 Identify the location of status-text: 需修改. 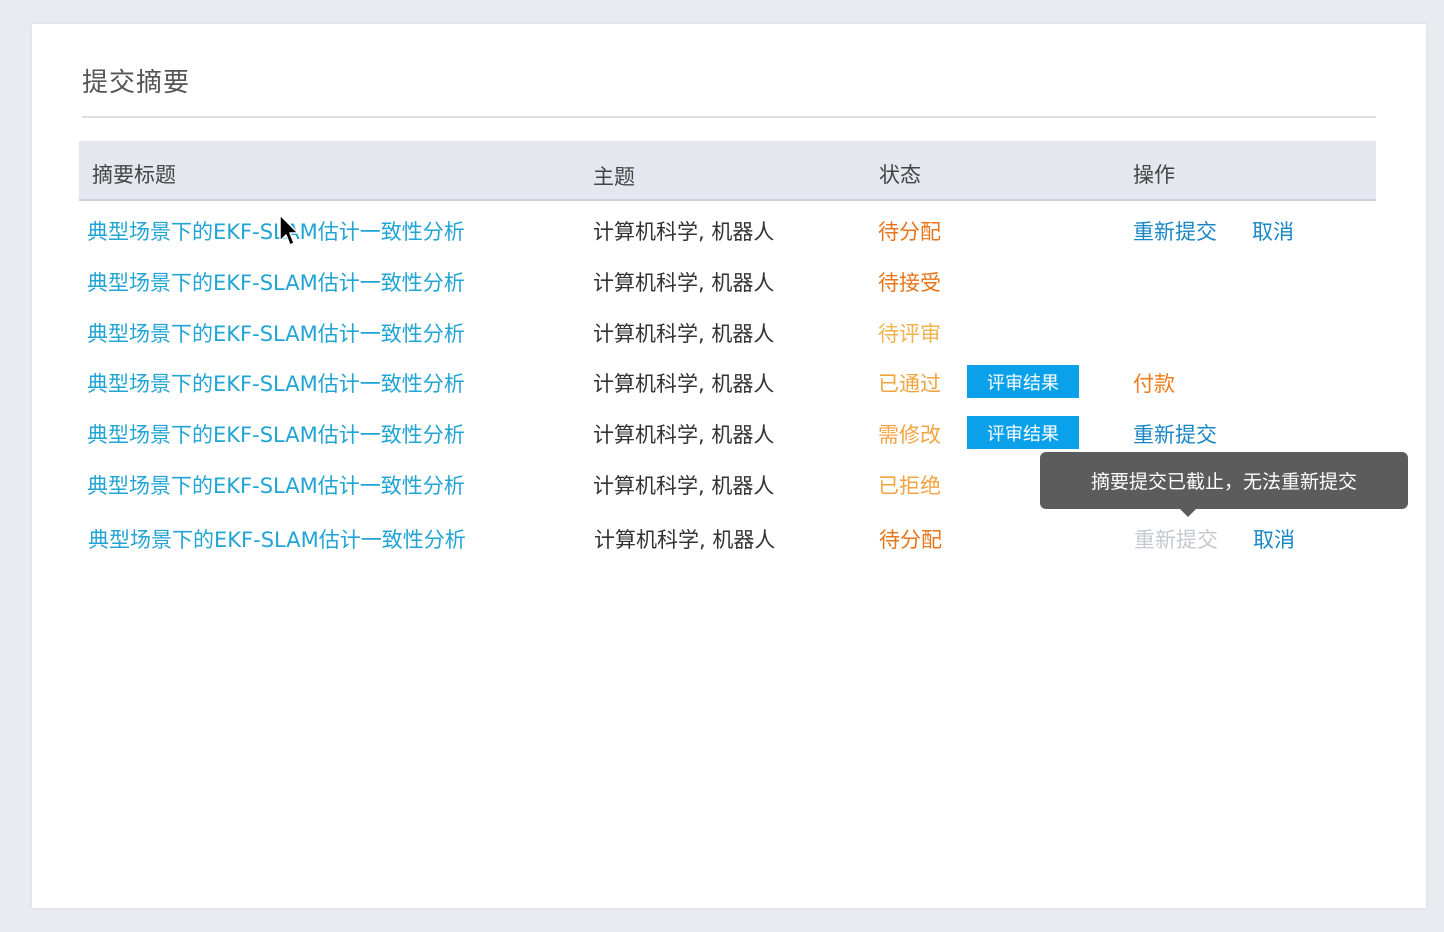
(909, 435).